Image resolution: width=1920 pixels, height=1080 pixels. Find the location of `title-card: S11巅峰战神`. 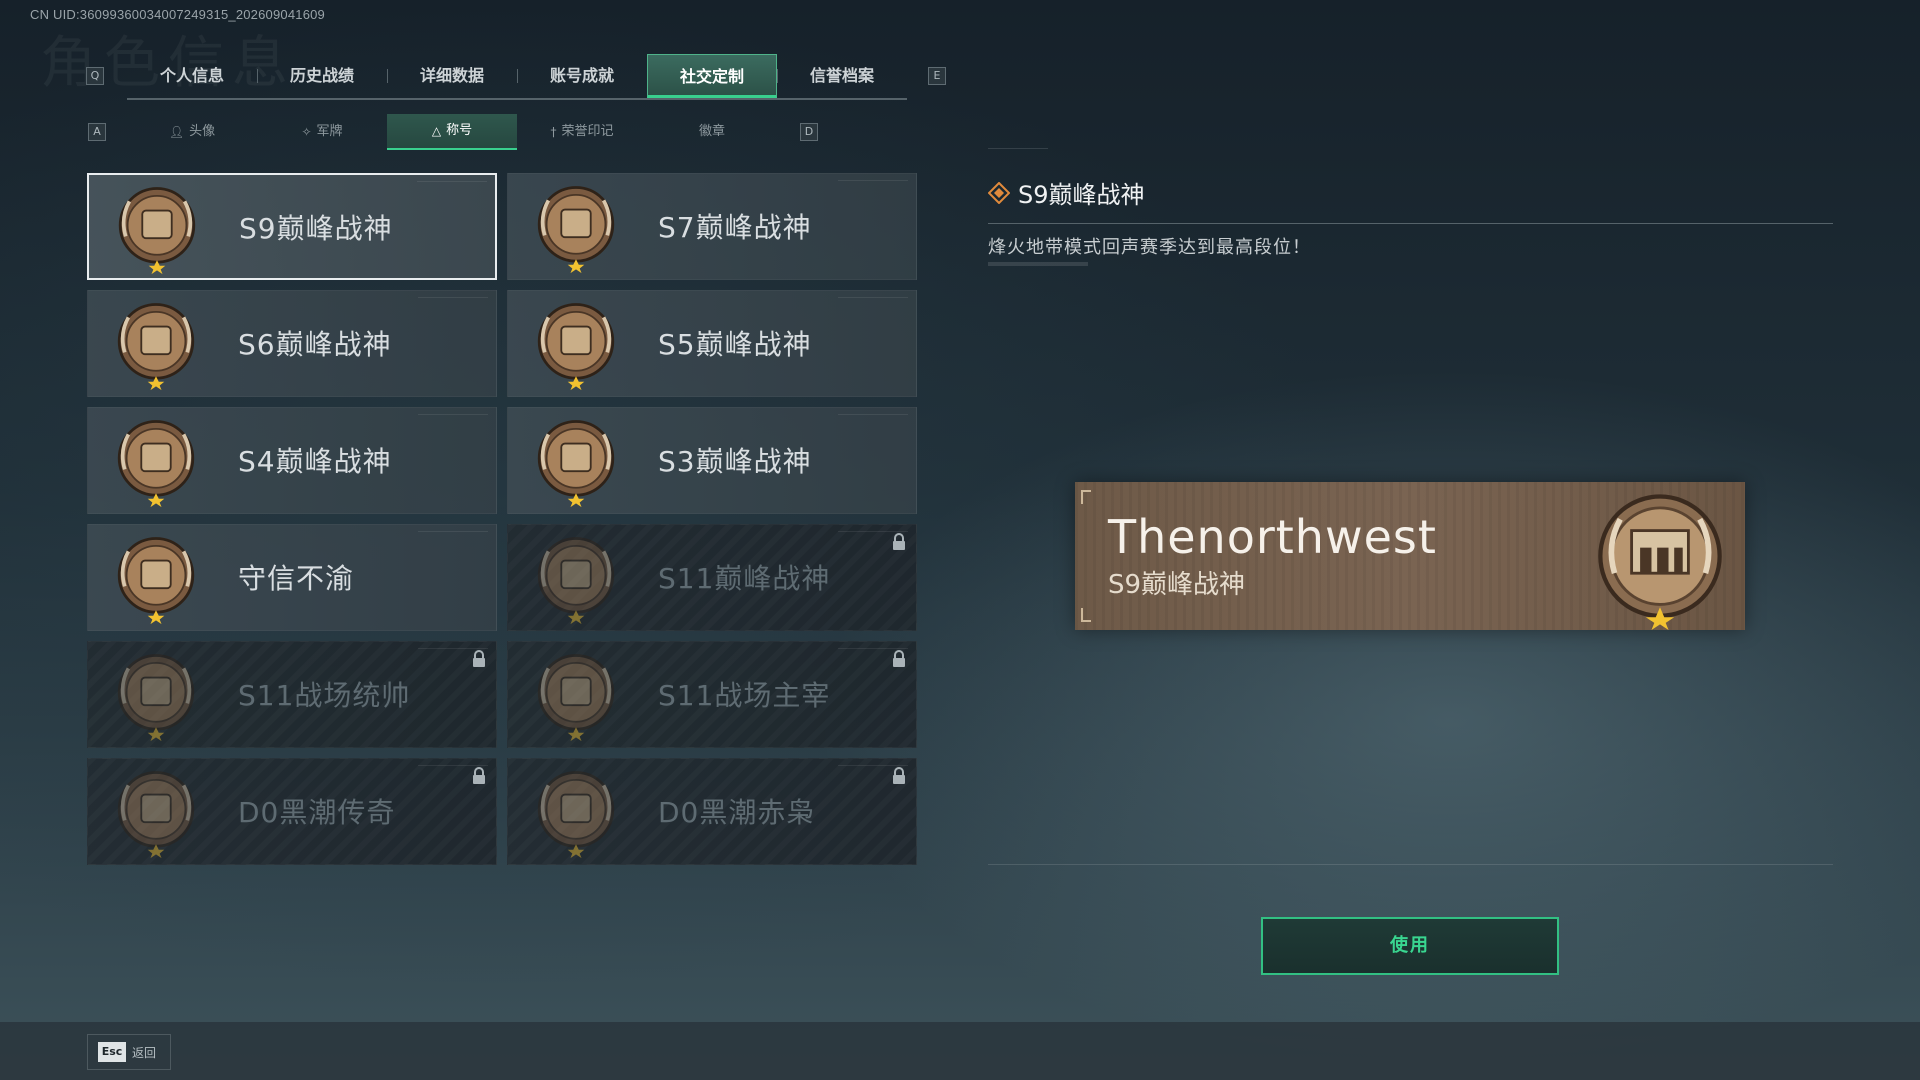

title-card: S11巅峰战神 is located at coordinates (712, 577).